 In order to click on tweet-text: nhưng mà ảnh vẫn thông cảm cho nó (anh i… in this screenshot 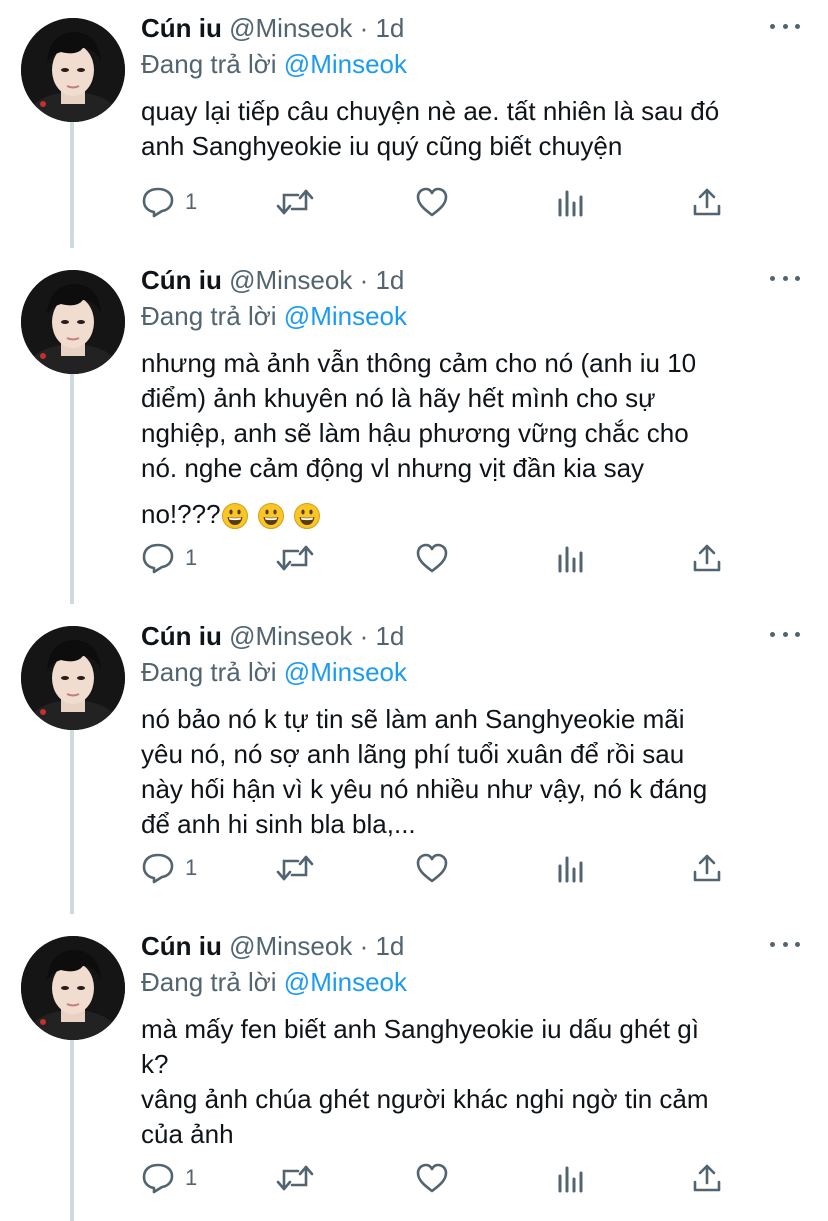, I will do `click(419, 415)`.